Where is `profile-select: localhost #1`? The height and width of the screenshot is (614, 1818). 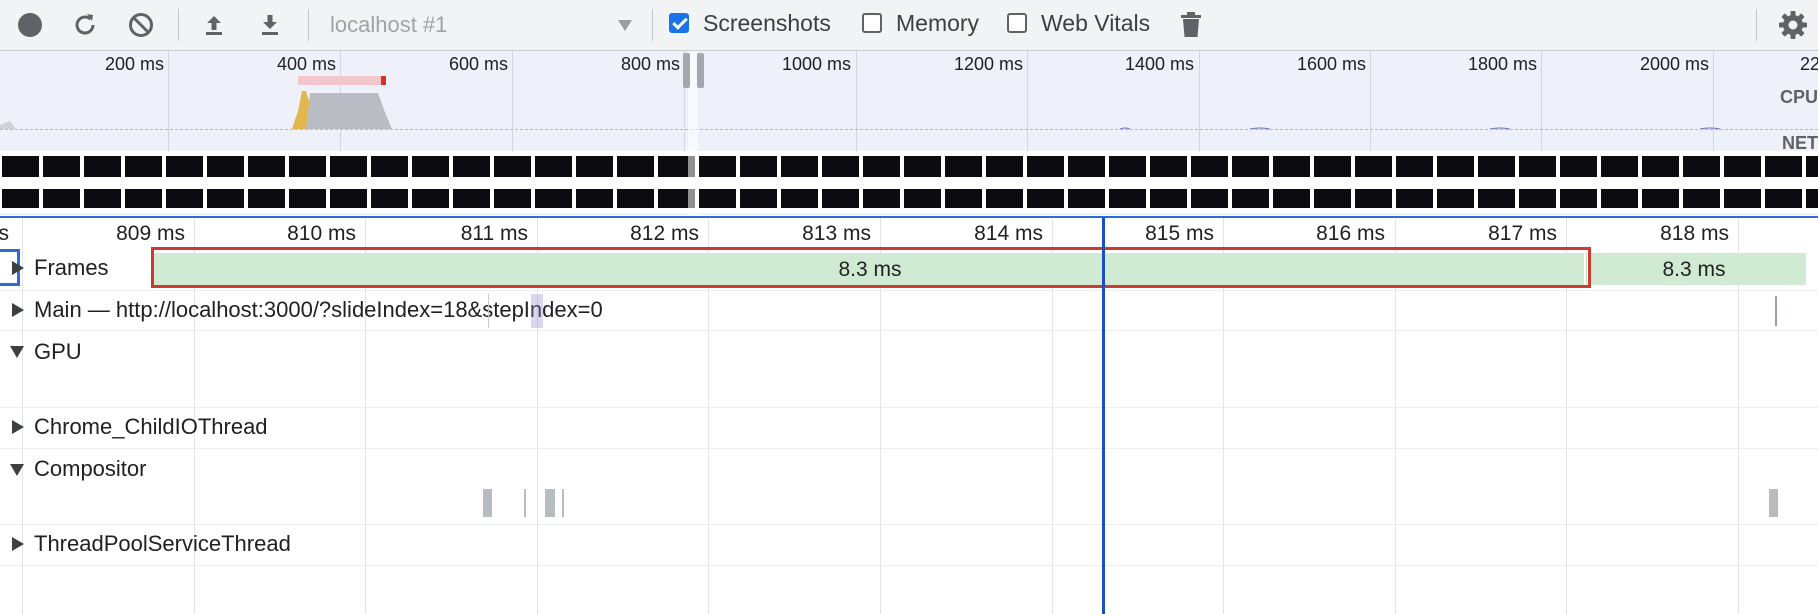
profile-select: localhost #1 is located at coordinates (479, 25).